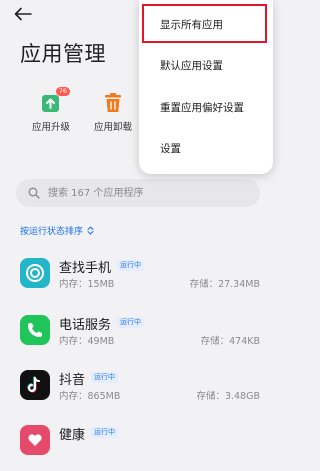  I want to click on storage-usage: 存储：27.34MB, so click(224, 284).